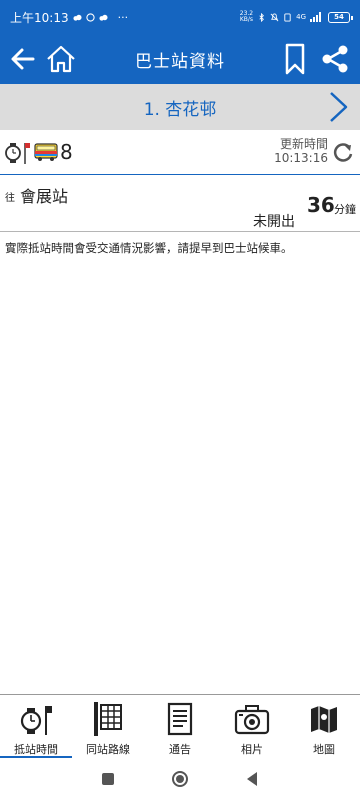 The width and height of the screenshot is (360, 800). What do you see at coordinates (252, 720) in the screenshot?
I see `camera-icon` at bounding box center [252, 720].